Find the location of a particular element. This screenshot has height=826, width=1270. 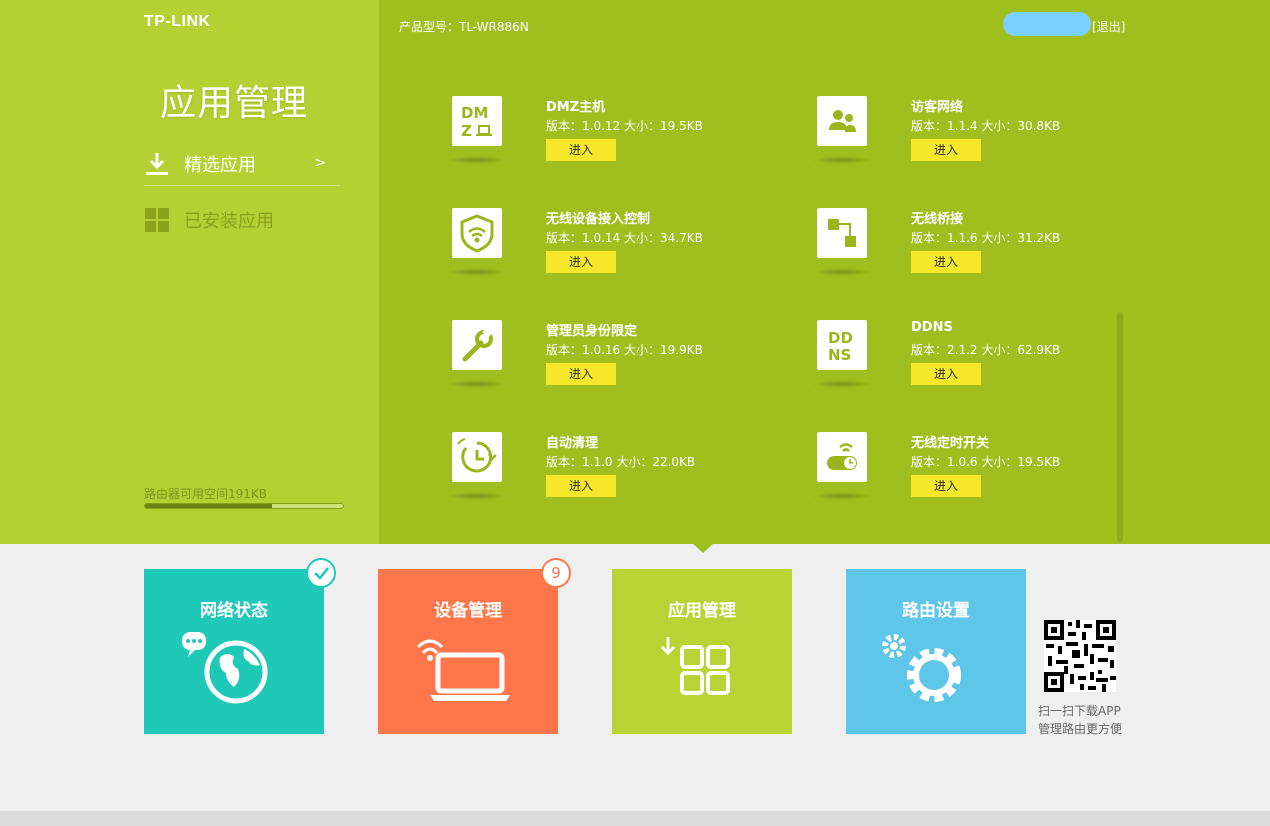

app-name: 无线设备接入控制 is located at coordinates (598, 219).